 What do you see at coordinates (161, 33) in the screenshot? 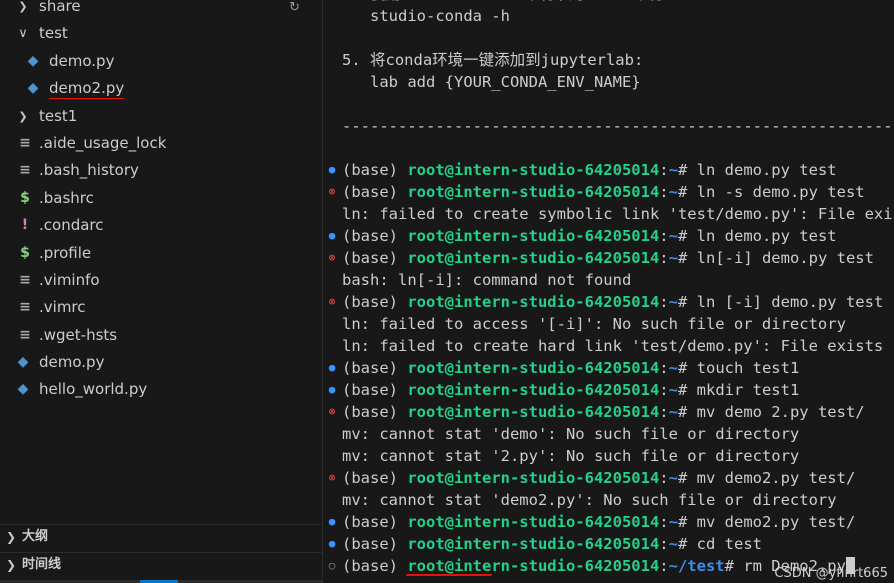
I see `folder-item: ∨ test` at bounding box center [161, 33].